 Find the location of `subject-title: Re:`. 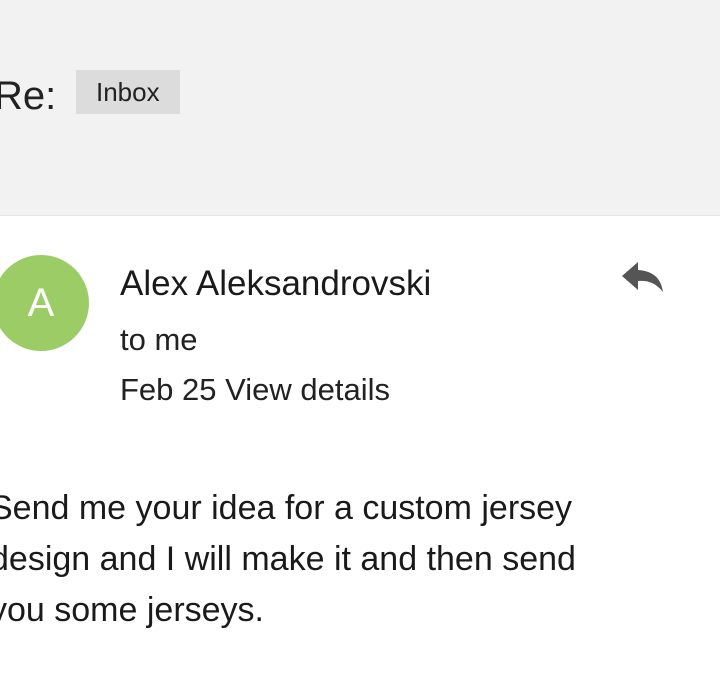

subject-title: Re: is located at coordinates (28, 96).